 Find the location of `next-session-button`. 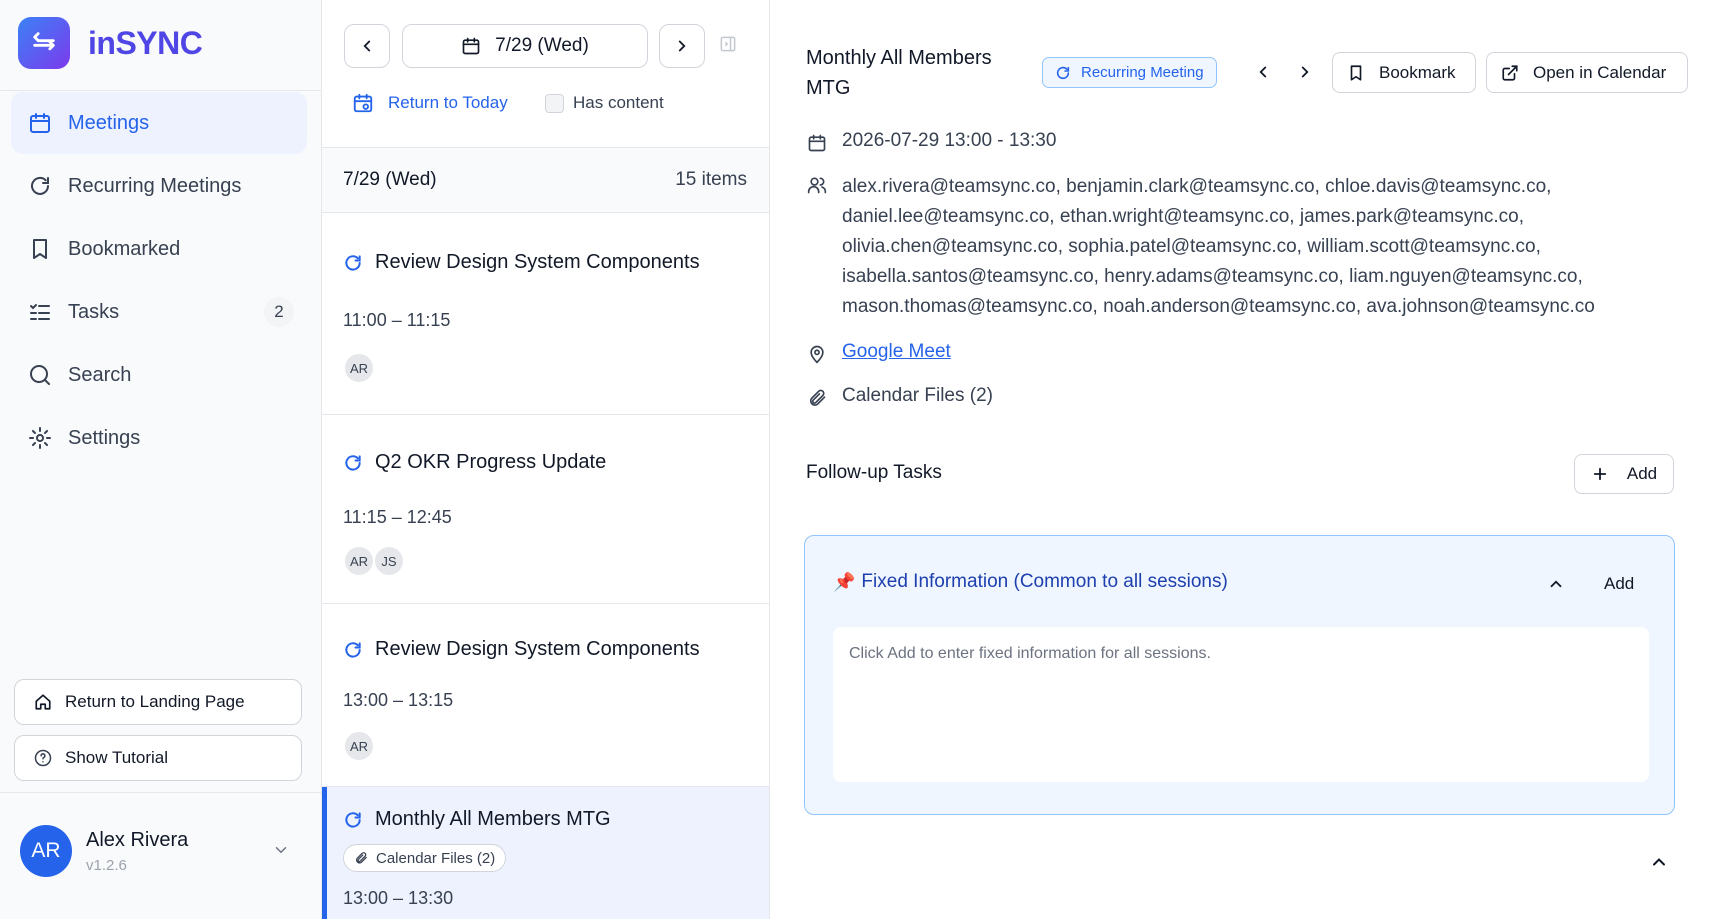

next-session-button is located at coordinates (1305, 72).